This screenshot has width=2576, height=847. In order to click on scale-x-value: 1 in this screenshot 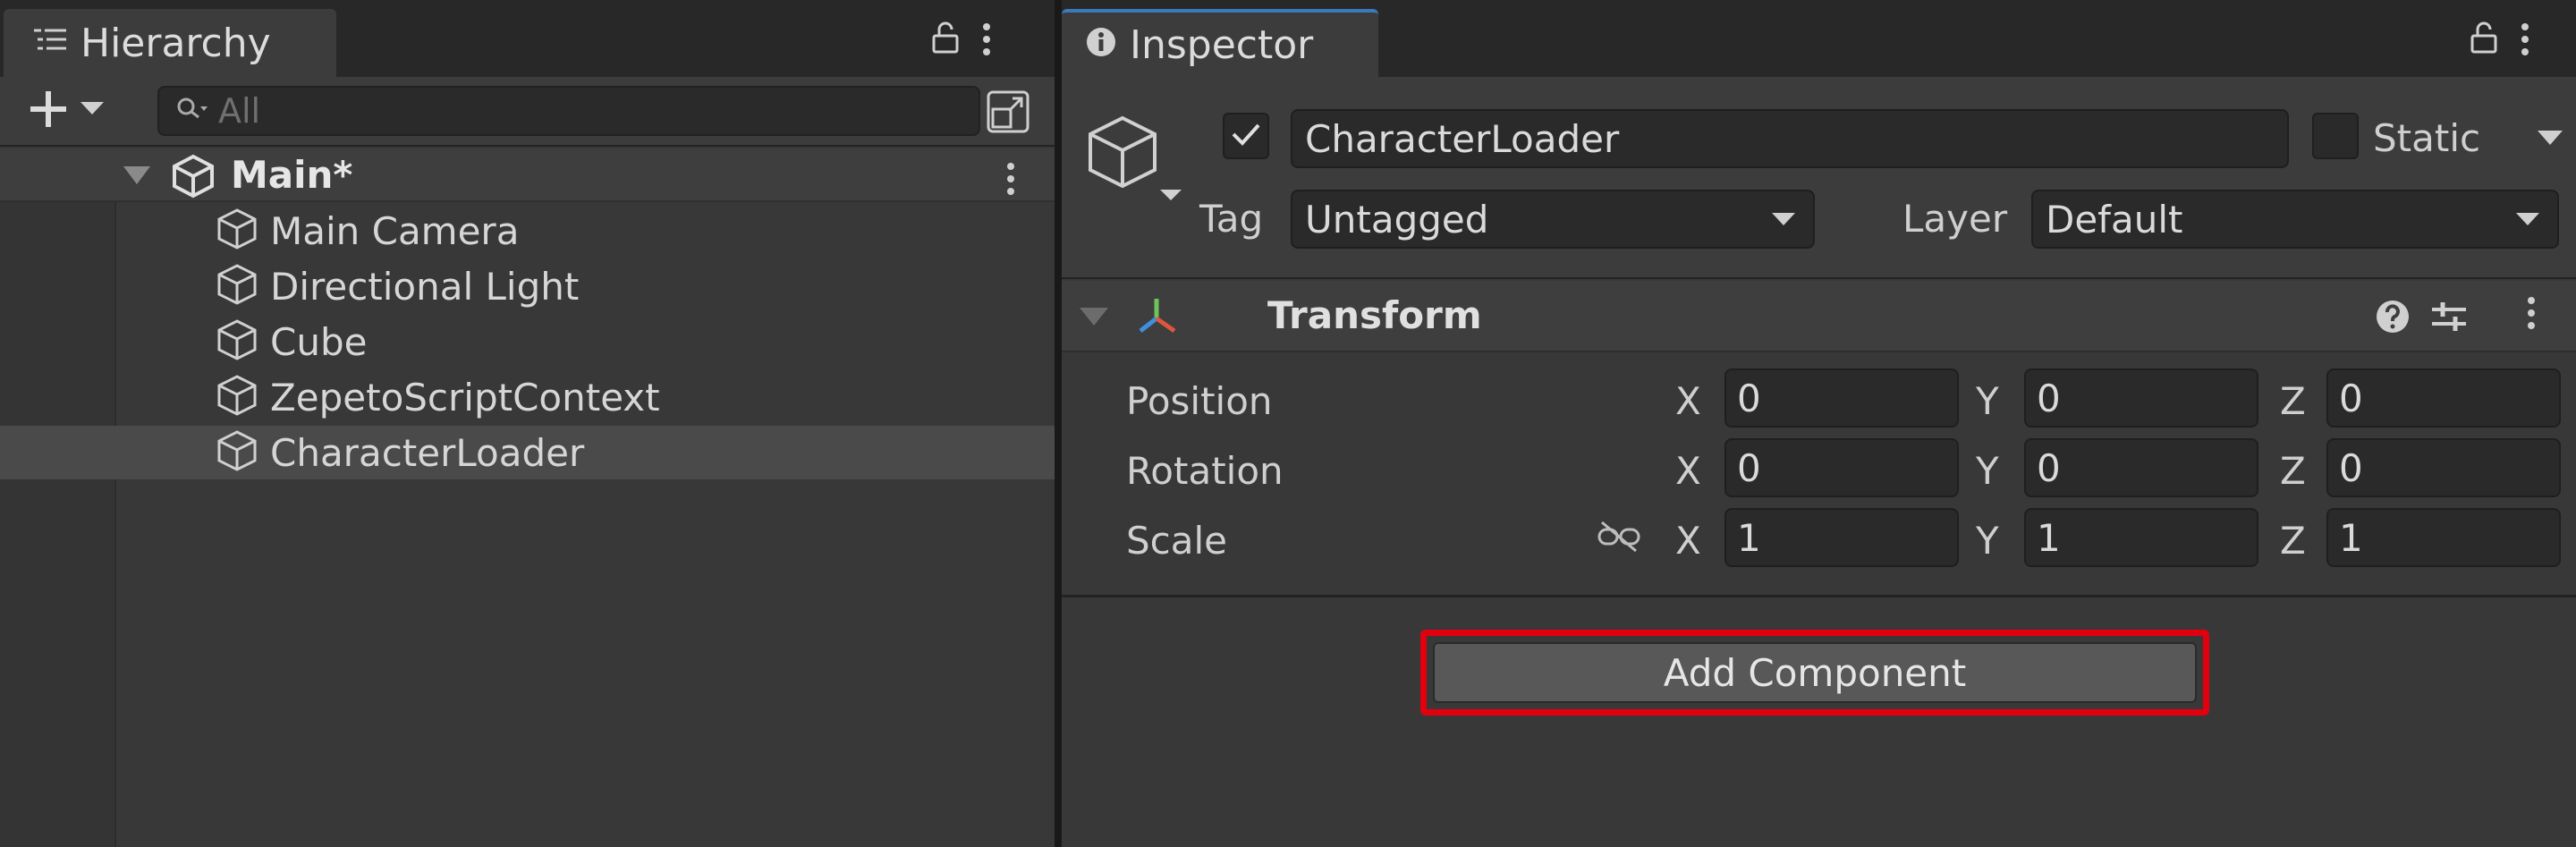, I will do `click(1749, 538)`.